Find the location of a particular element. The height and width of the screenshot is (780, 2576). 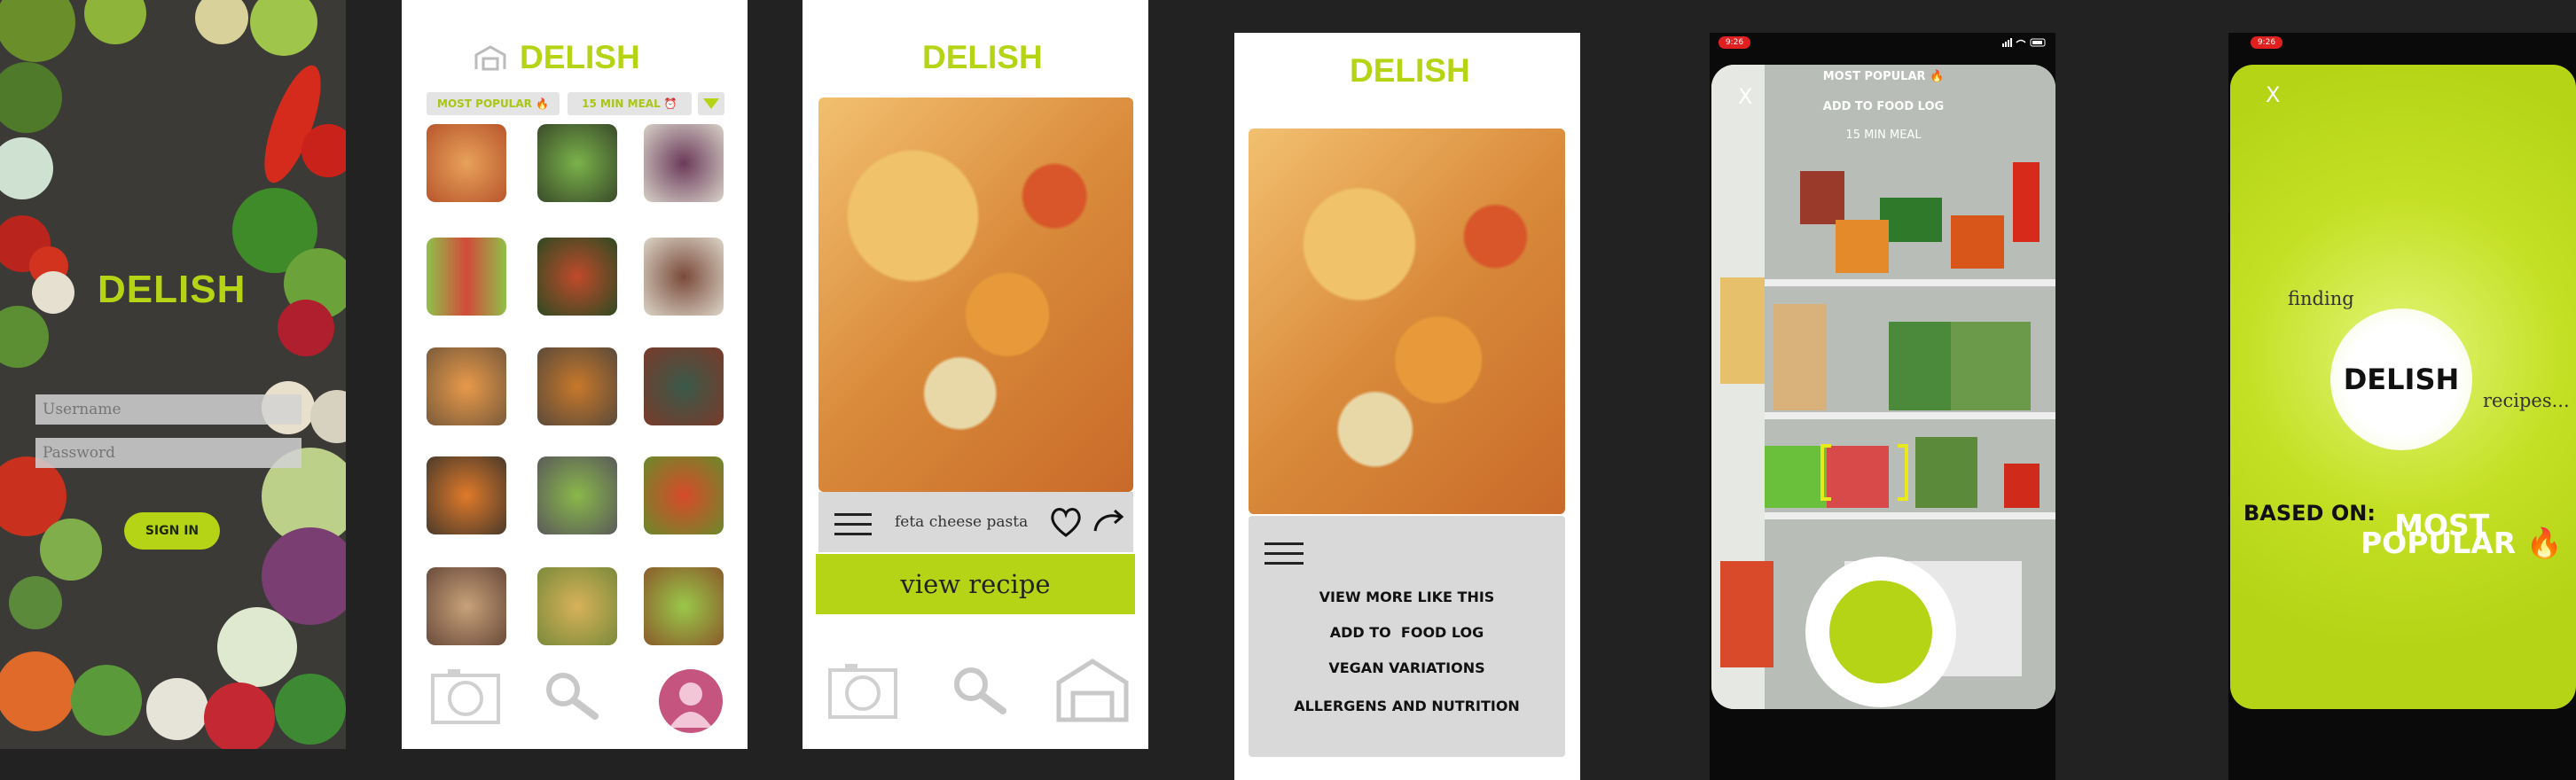

recipe-action-bar: feta cheese pasta is located at coordinates (976, 522).